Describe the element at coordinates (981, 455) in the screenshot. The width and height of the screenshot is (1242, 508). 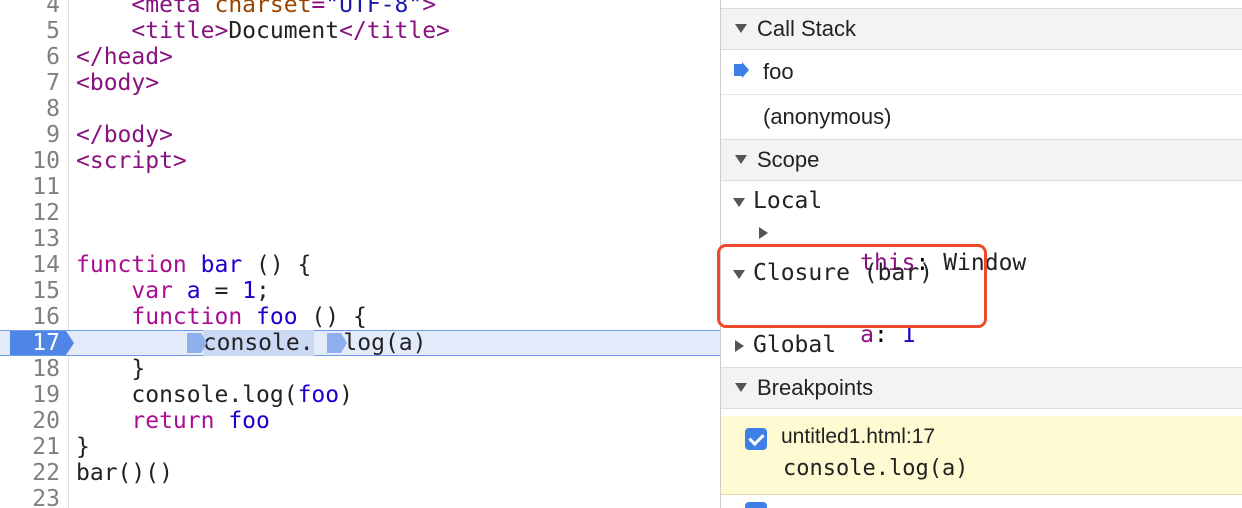
I see `breakpoint-item: untitled1.html:17 console.log(a)` at that location.